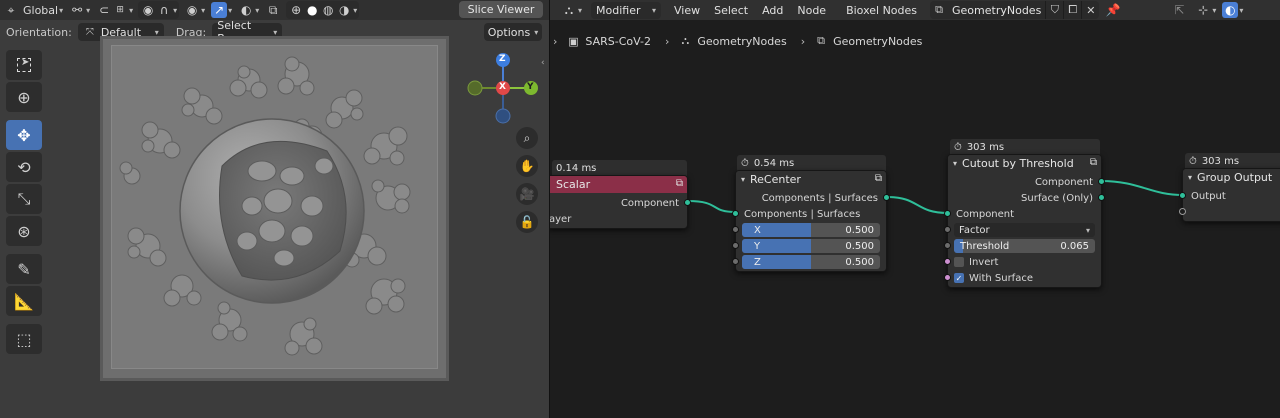  I want to click on cutout-threshold-field: Threshold 0.065, so click(1024, 246).